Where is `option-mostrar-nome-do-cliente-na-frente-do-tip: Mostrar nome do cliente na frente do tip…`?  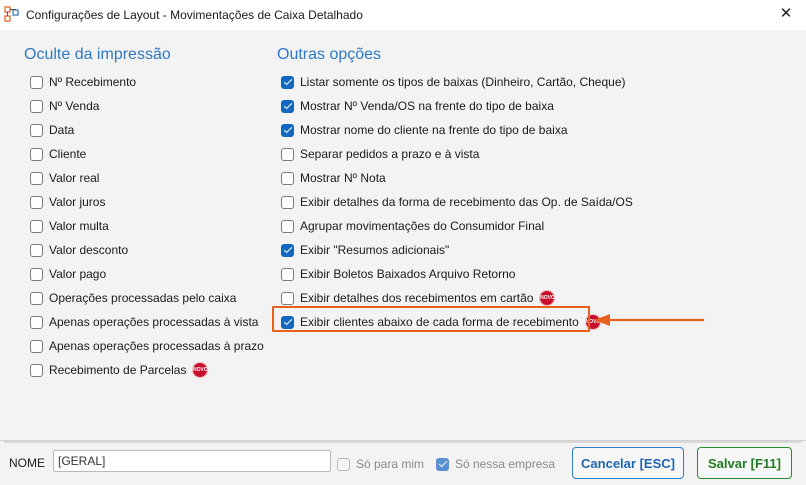 option-mostrar-nome-do-cliente-na-frente-do-tip: Mostrar nome do cliente na frente do tip… is located at coordinates (424, 130).